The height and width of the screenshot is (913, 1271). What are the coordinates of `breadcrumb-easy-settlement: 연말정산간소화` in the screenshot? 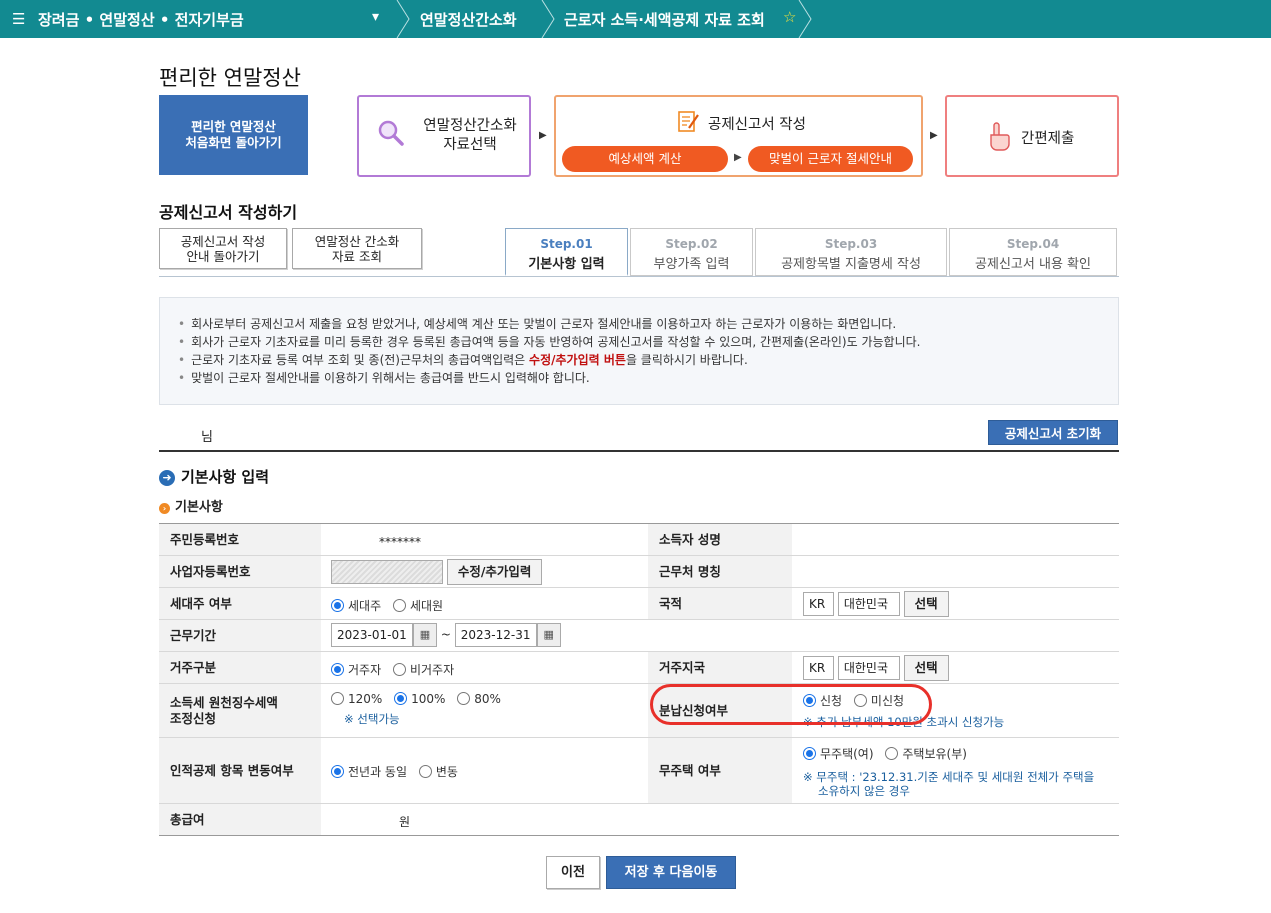 It's located at (468, 19).